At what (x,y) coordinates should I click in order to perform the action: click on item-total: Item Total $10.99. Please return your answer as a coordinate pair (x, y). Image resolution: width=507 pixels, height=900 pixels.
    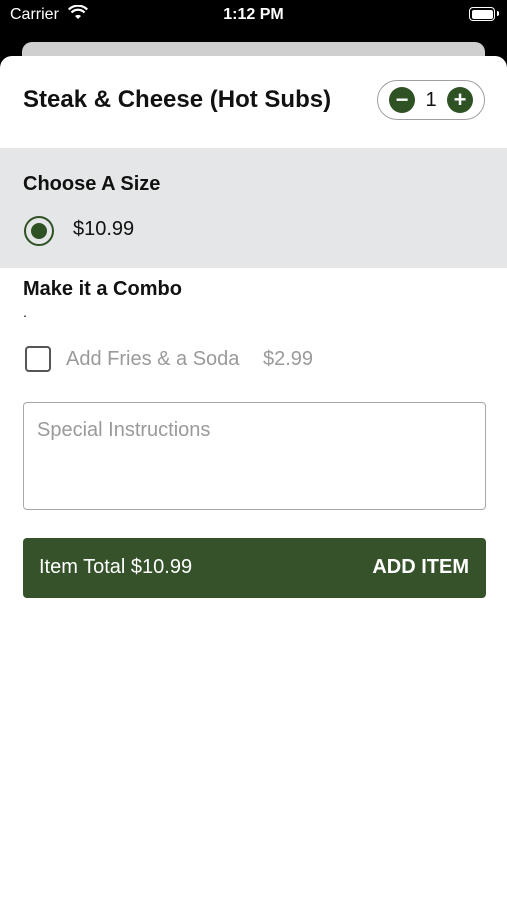
    Looking at the image, I should click on (116, 567).